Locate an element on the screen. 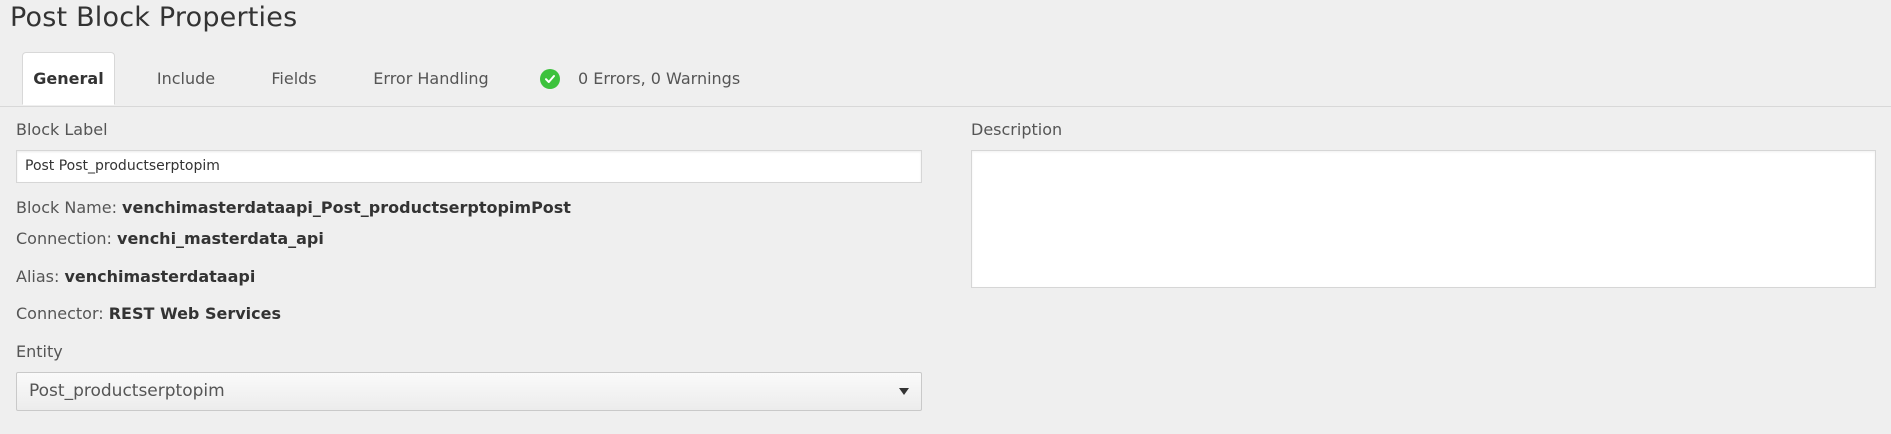  check-circle-icon is located at coordinates (550, 78).